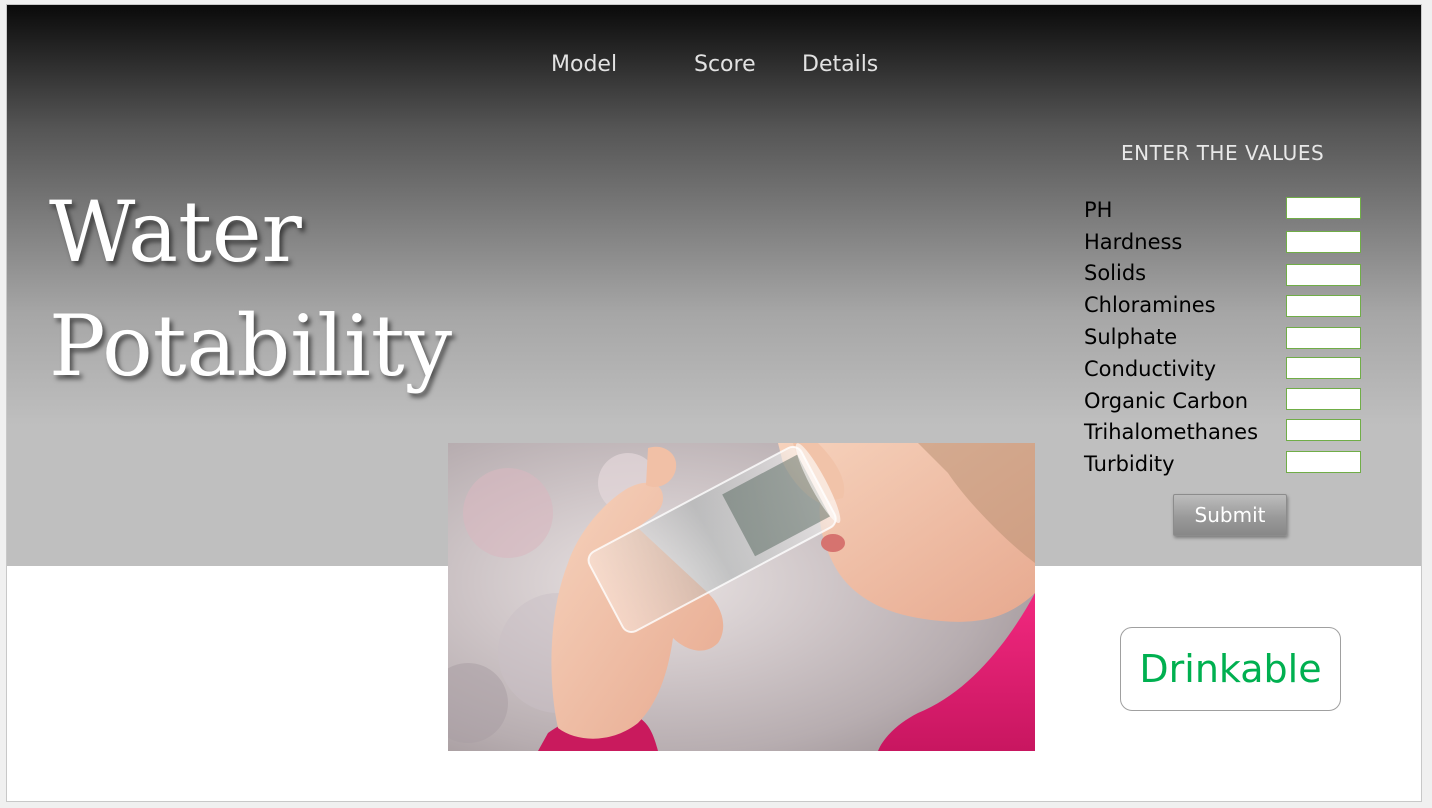 Image resolution: width=1432 pixels, height=808 pixels. What do you see at coordinates (1150, 369) in the screenshot?
I see `label-conductivity: Conductivity` at bounding box center [1150, 369].